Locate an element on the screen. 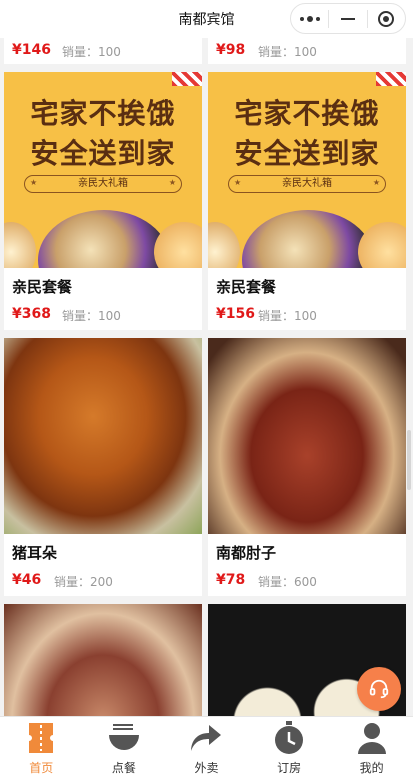 The image size is (413, 774). minimize-button is located at coordinates (347, 18).